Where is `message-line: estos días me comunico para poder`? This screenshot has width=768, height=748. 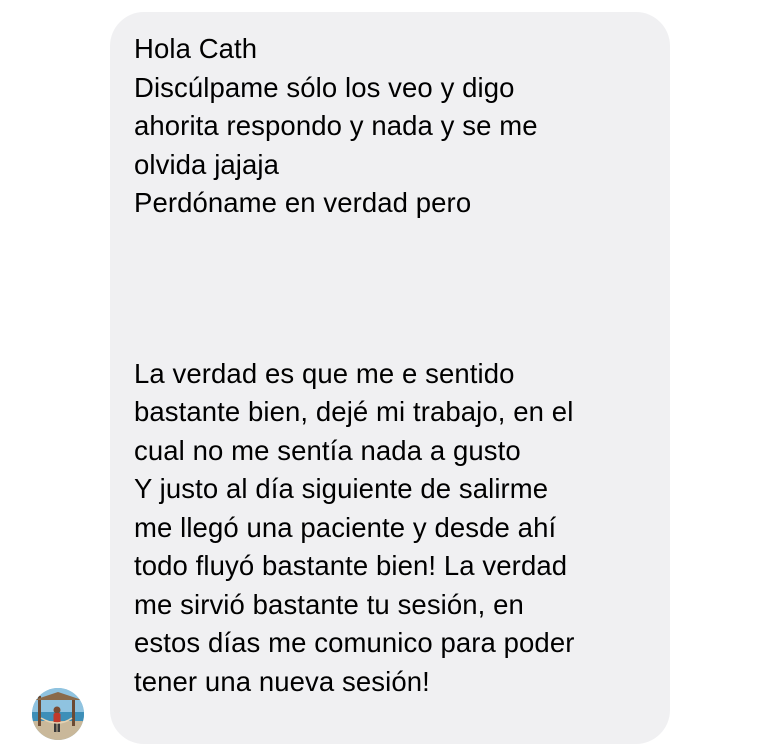 message-line: estos días me comunico para poder is located at coordinates (354, 642).